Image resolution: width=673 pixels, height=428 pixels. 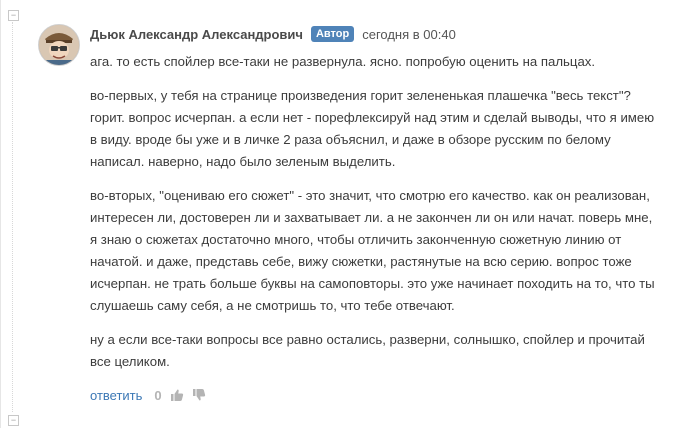 What do you see at coordinates (0, 214) in the screenshot?
I see `thread-line` at bounding box center [0, 214].